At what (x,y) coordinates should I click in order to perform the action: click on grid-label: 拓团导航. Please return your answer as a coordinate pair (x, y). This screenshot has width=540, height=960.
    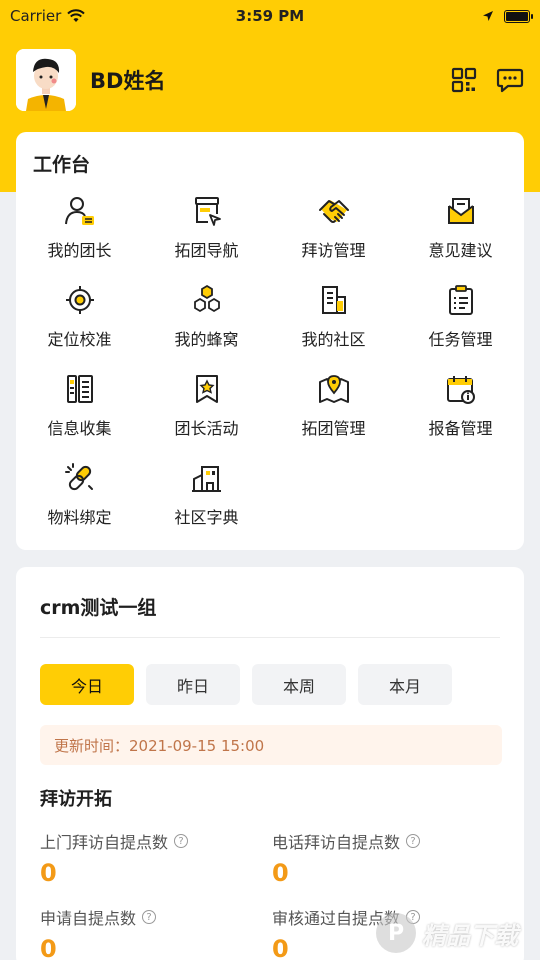
    Looking at the image, I should click on (206, 250).